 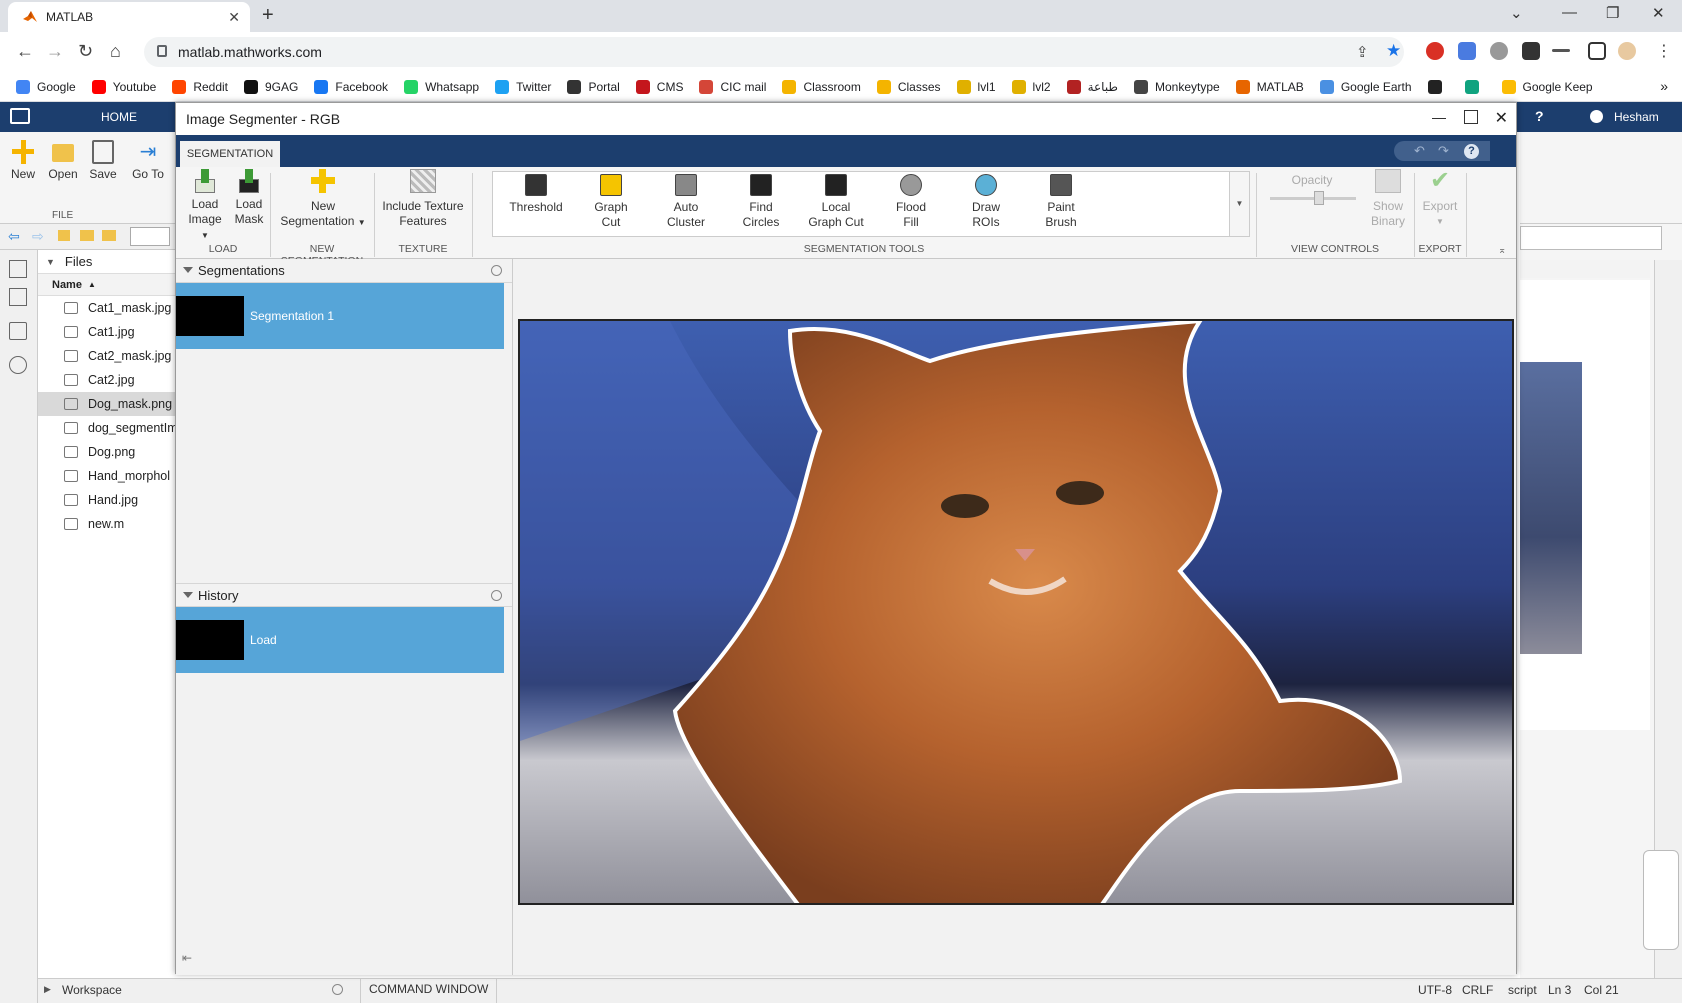 What do you see at coordinates (1435, 51) in the screenshot?
I see `adblock-extension-icon` at bounding box center [1435, 51].